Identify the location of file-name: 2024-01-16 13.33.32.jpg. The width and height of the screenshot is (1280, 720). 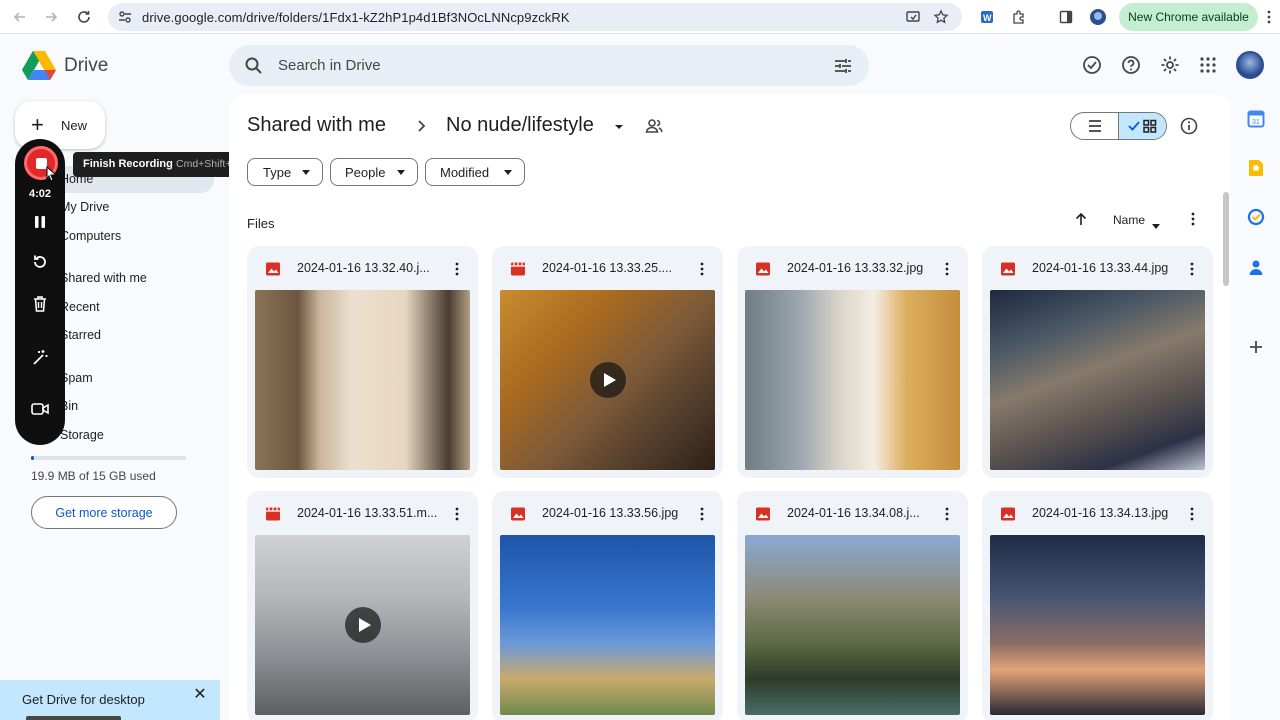
(855, 268).